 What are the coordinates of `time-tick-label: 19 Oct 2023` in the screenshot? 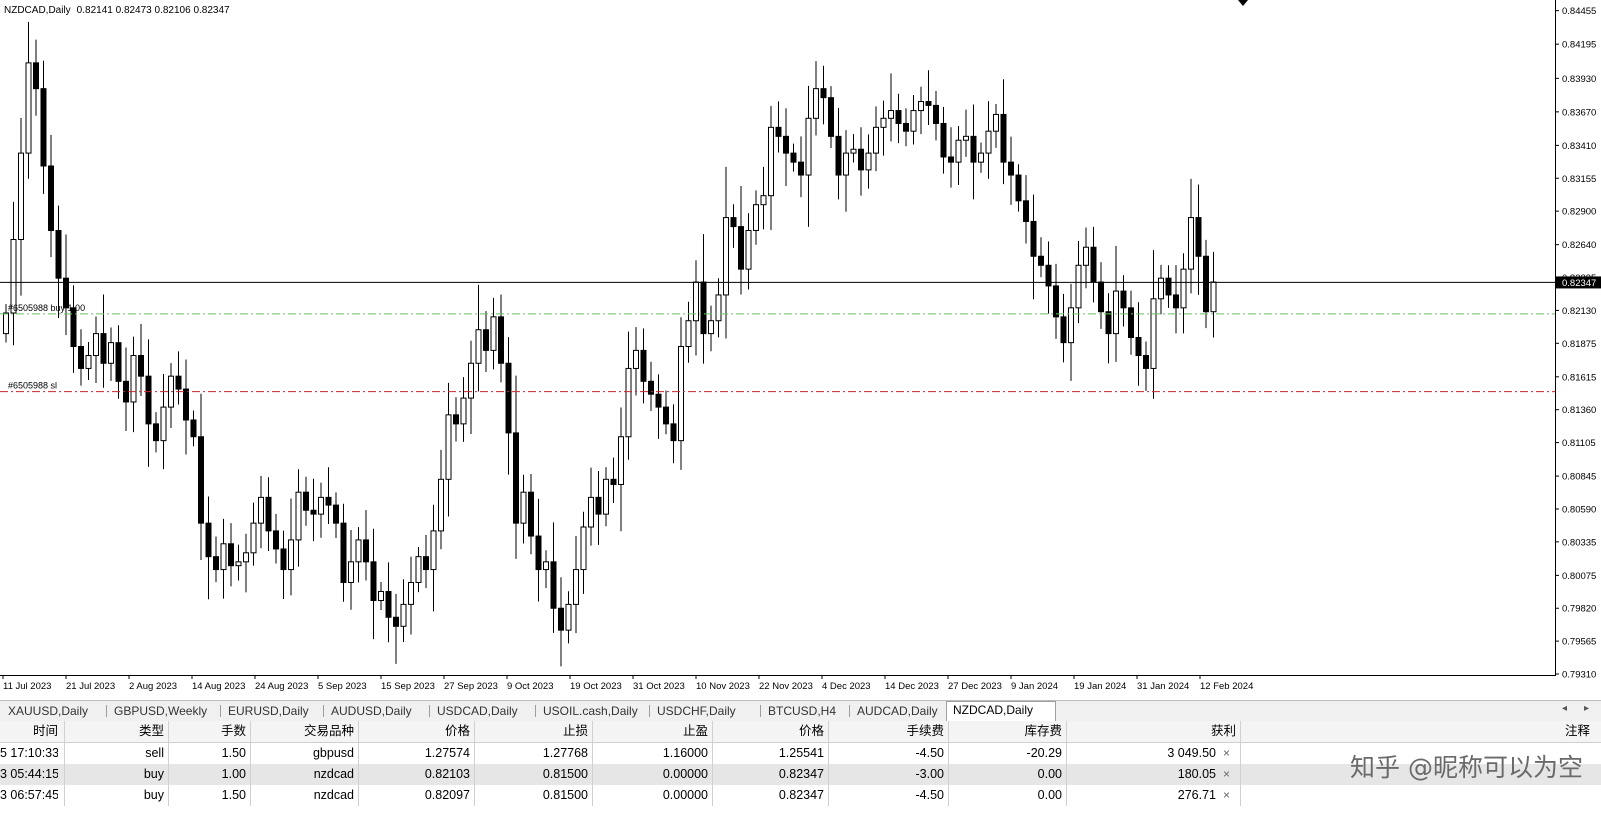 It's located at (596, 686).